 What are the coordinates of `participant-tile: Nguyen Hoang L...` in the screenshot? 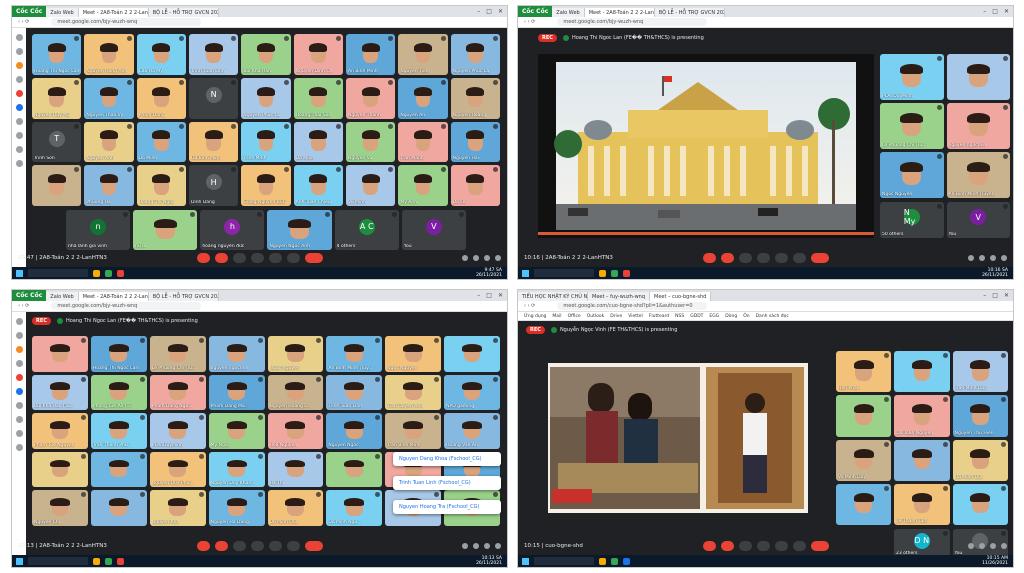 It's located at (295, 392).